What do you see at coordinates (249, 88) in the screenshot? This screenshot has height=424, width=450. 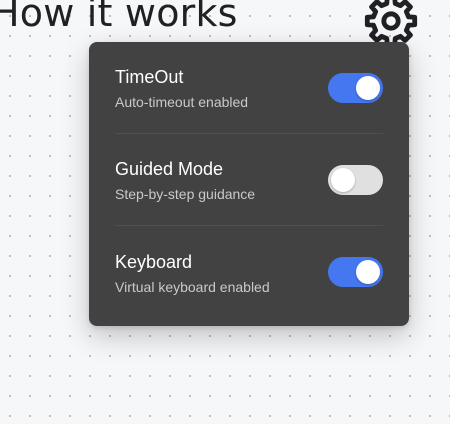 I see `setting-row-timeout: TimeOut Auto-timeout enabled` at bounding box center [249, 88].